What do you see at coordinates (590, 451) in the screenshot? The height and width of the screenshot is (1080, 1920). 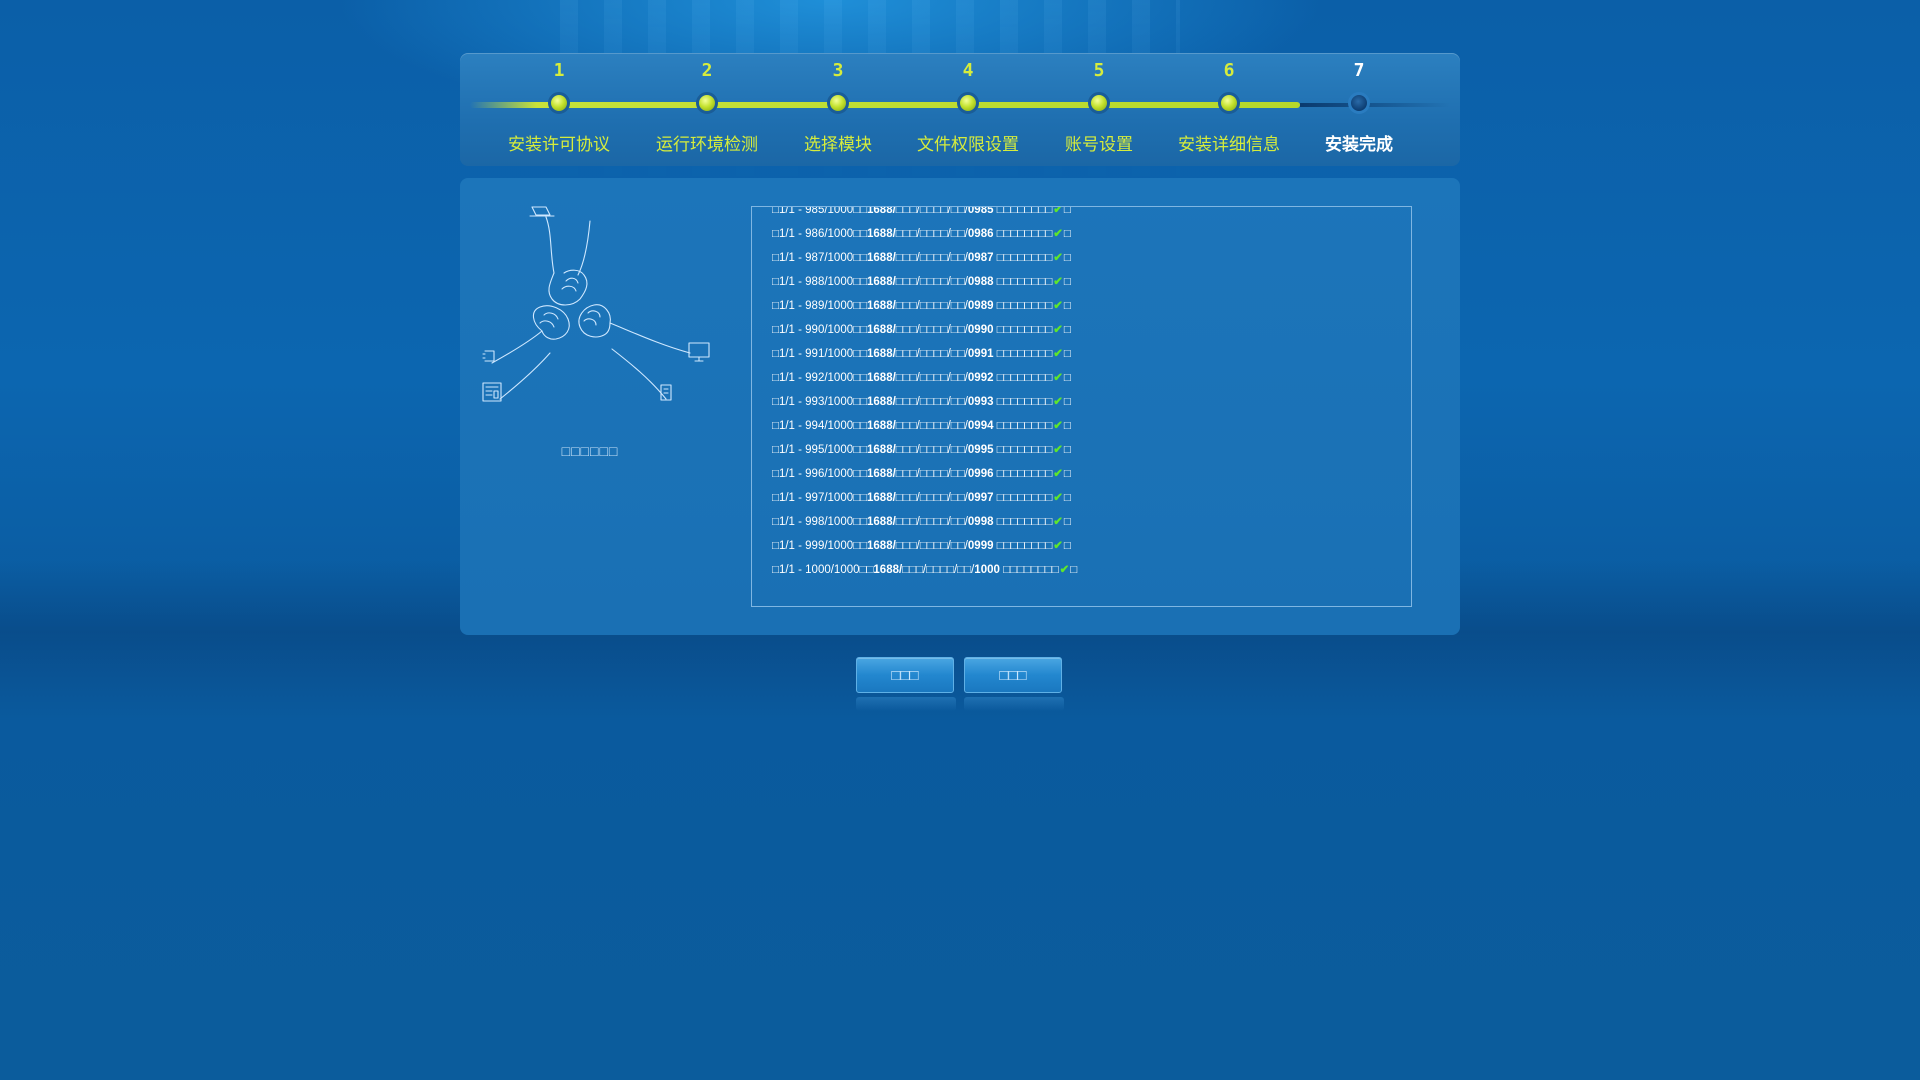 I see `install-status-caption: □□□□□□` at bounding box center [590, 451].